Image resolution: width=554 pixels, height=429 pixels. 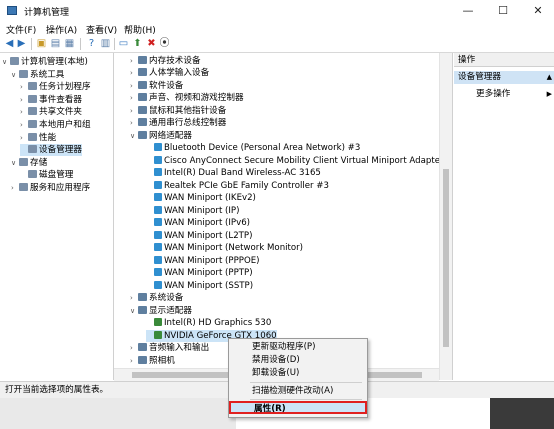 I want to click on nav-tree-item: › 本地用户和组, so click(x=55, y=125).